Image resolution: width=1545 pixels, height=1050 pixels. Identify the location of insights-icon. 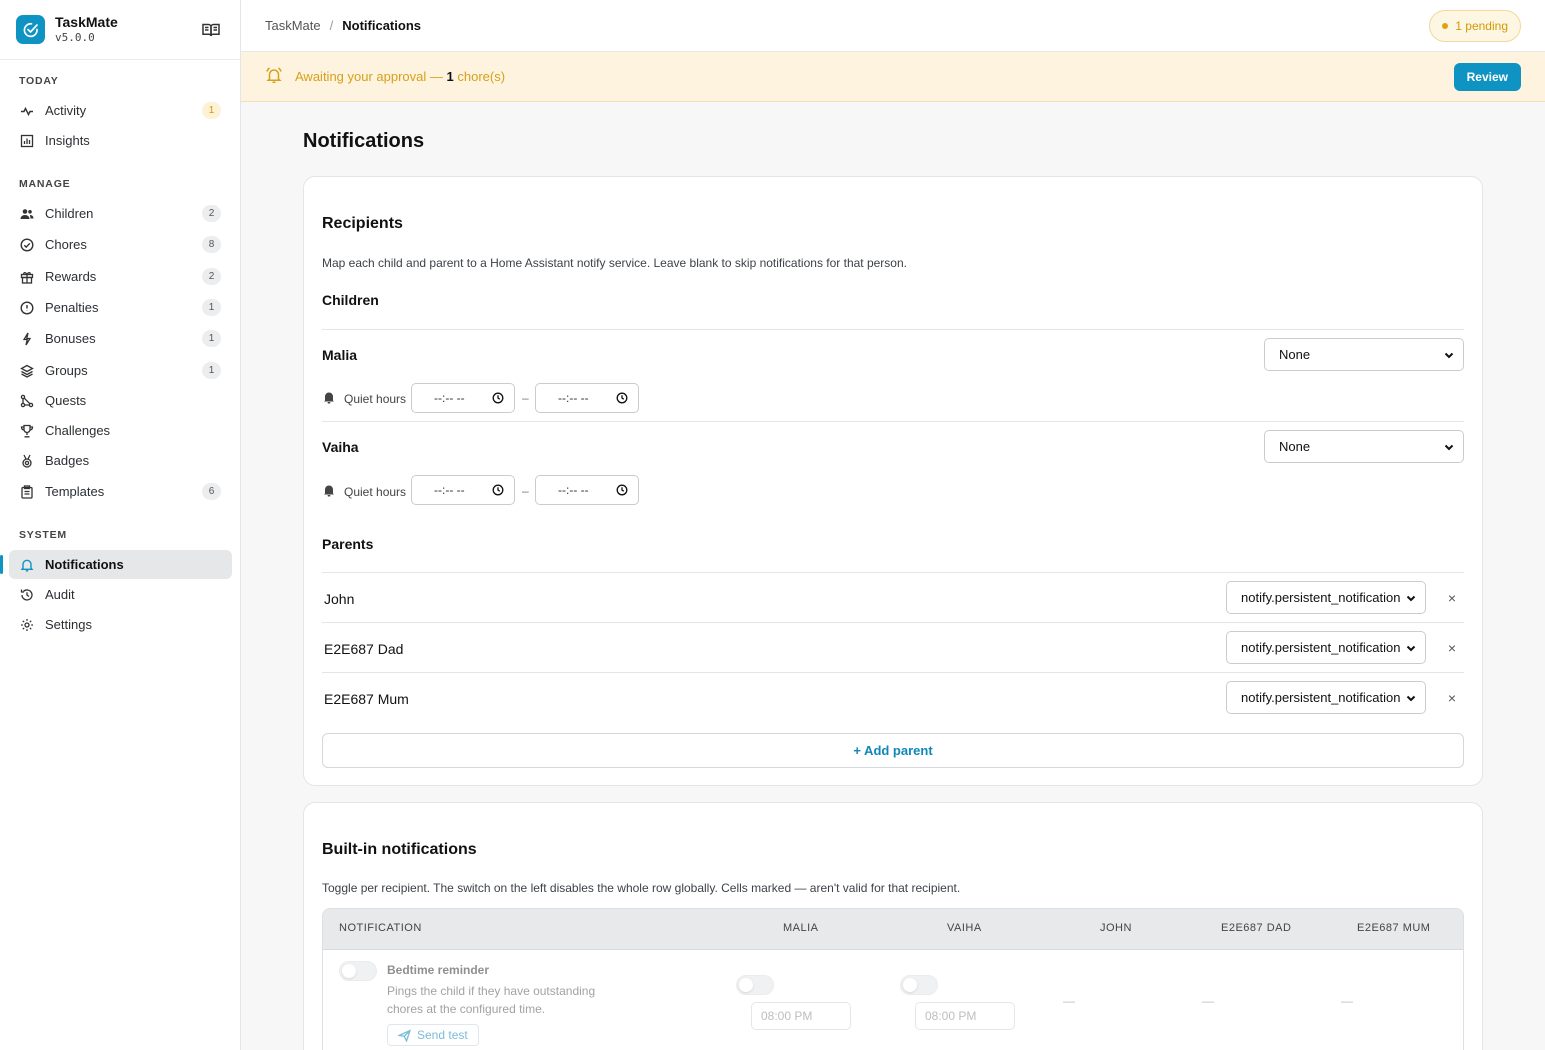
(27, 141).